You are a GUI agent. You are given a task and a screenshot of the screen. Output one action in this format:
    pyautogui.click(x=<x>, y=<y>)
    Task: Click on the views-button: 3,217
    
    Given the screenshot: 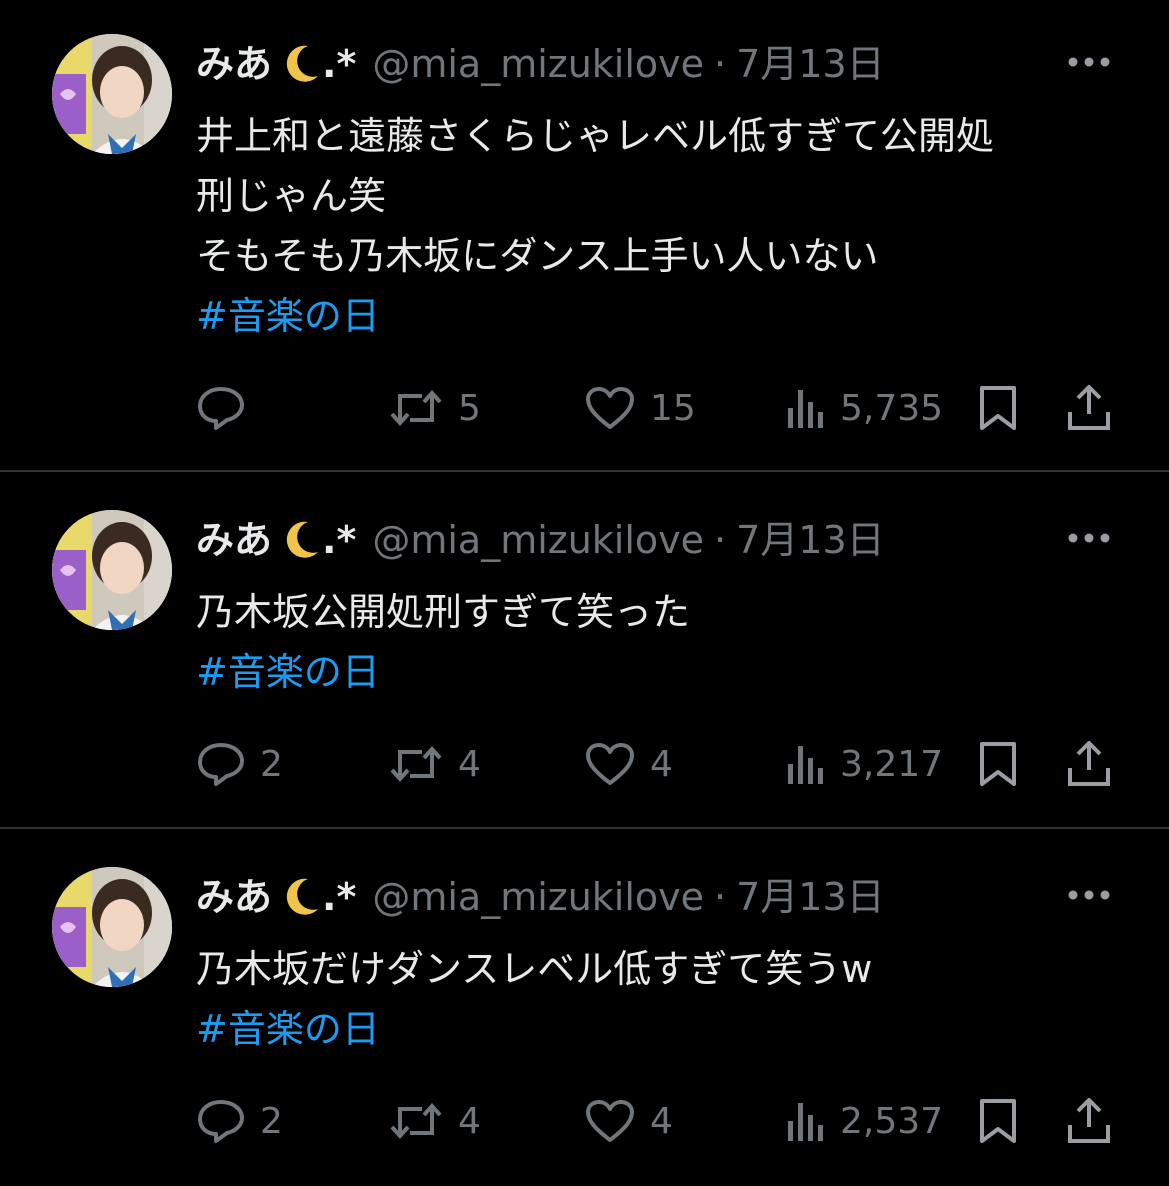 What is the action you would take?
    pyautogui.click(x=864, y=764)
    